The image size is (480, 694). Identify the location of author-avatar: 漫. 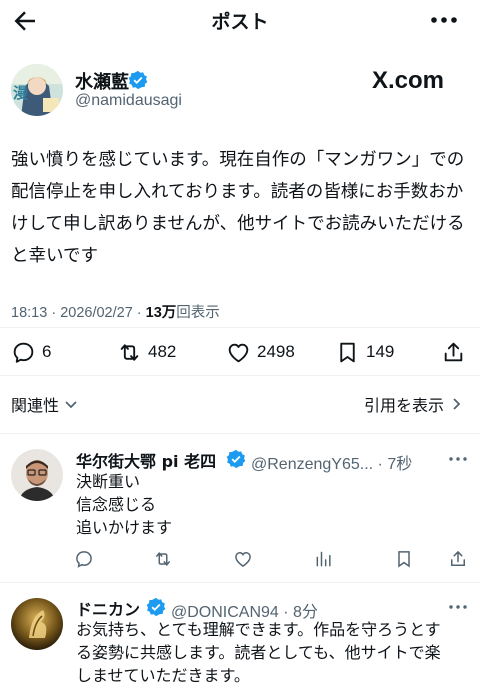
(37, 90).